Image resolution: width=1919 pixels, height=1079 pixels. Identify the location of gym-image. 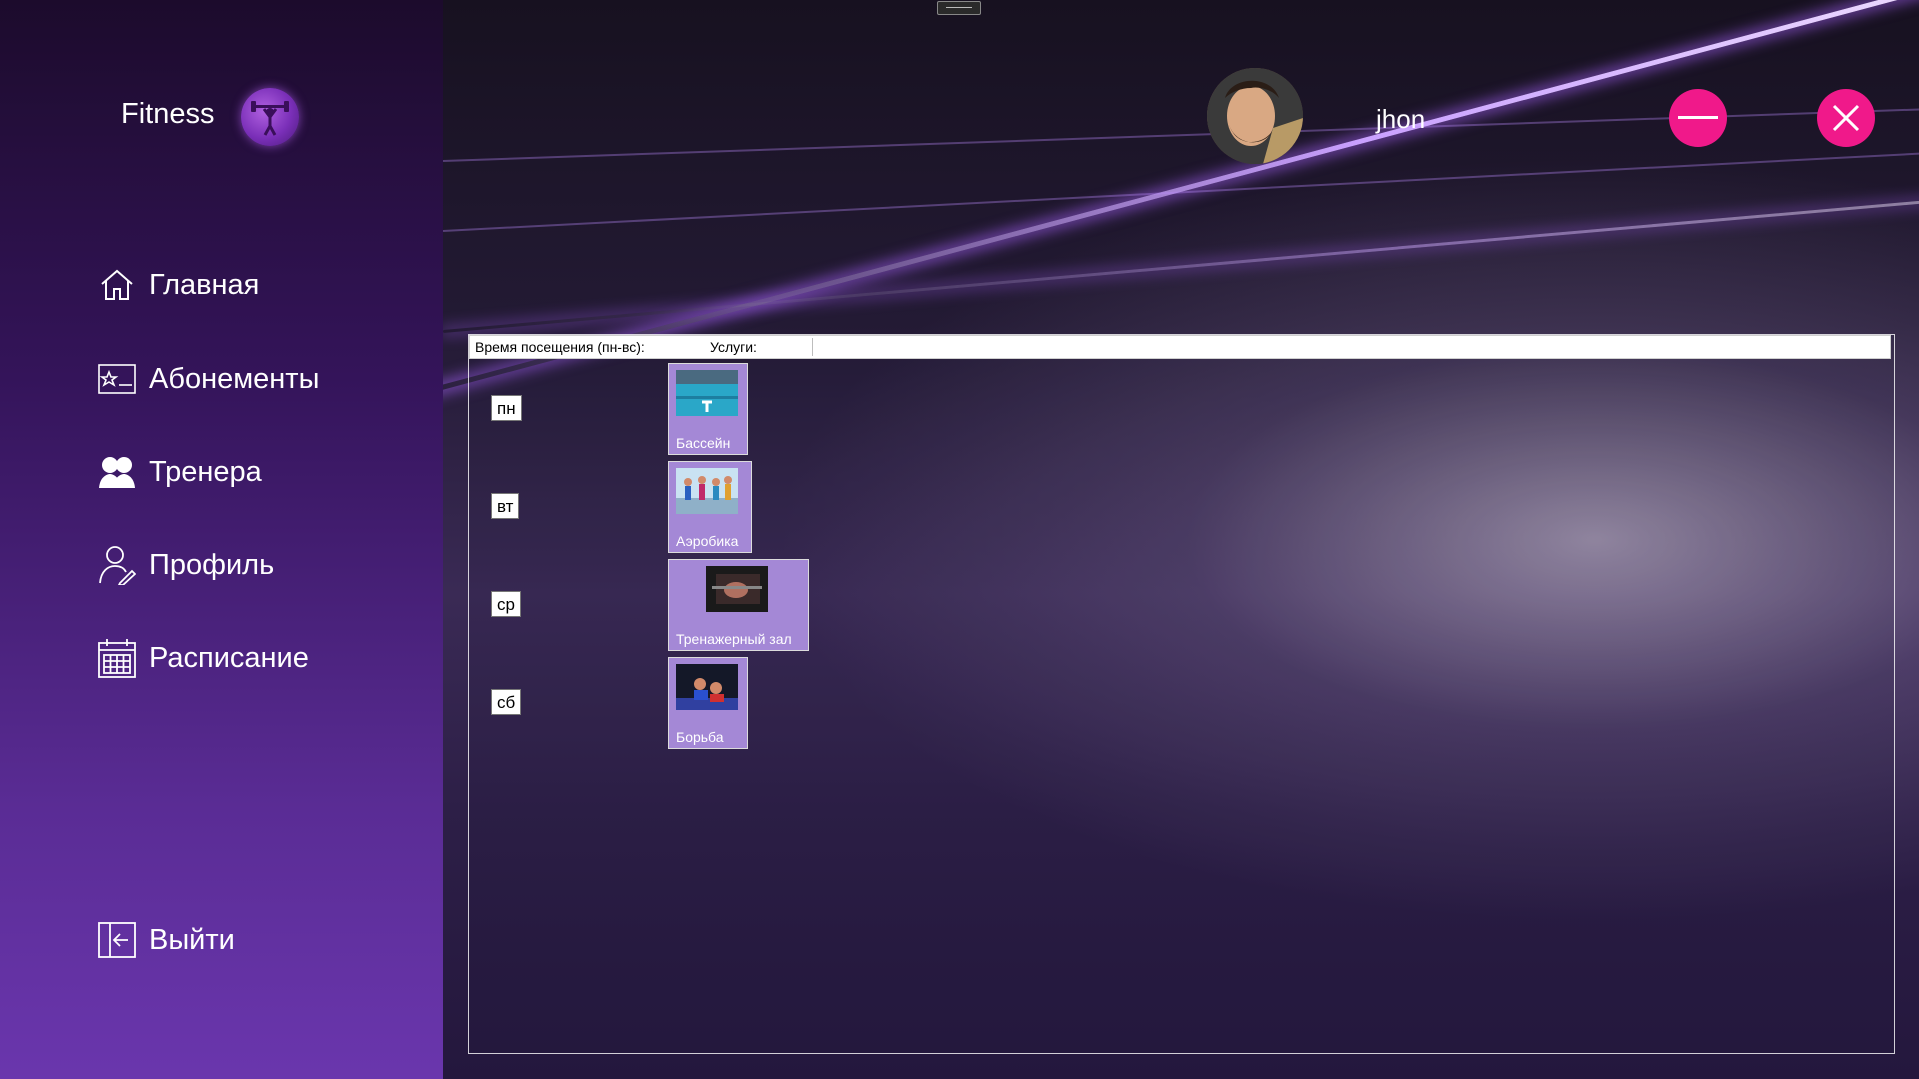
(737, 589).